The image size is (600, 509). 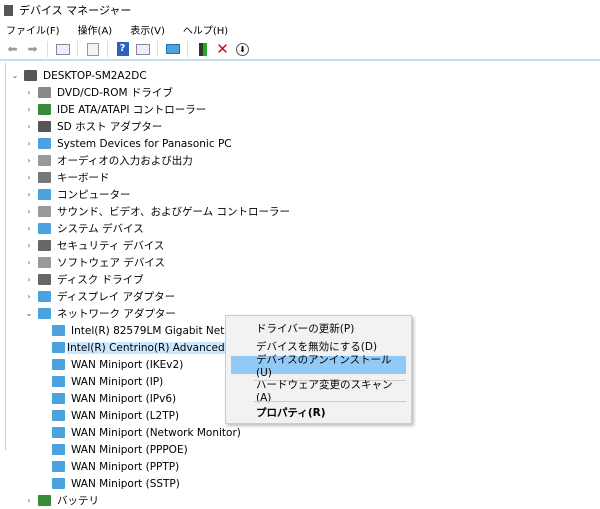 What do you see at coordinates (8, 10) in the screenshot?
I see `device-manager-icon` at bounding box center [8, 10].